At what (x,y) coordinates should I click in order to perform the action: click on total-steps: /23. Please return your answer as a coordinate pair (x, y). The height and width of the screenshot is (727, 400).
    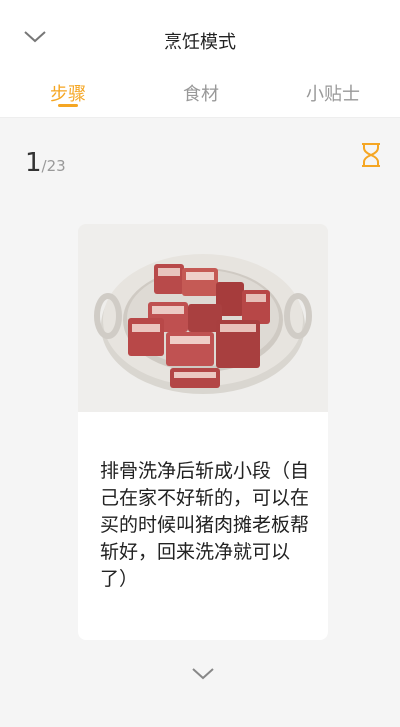
    Looking at the image, I should click on (53, 166).